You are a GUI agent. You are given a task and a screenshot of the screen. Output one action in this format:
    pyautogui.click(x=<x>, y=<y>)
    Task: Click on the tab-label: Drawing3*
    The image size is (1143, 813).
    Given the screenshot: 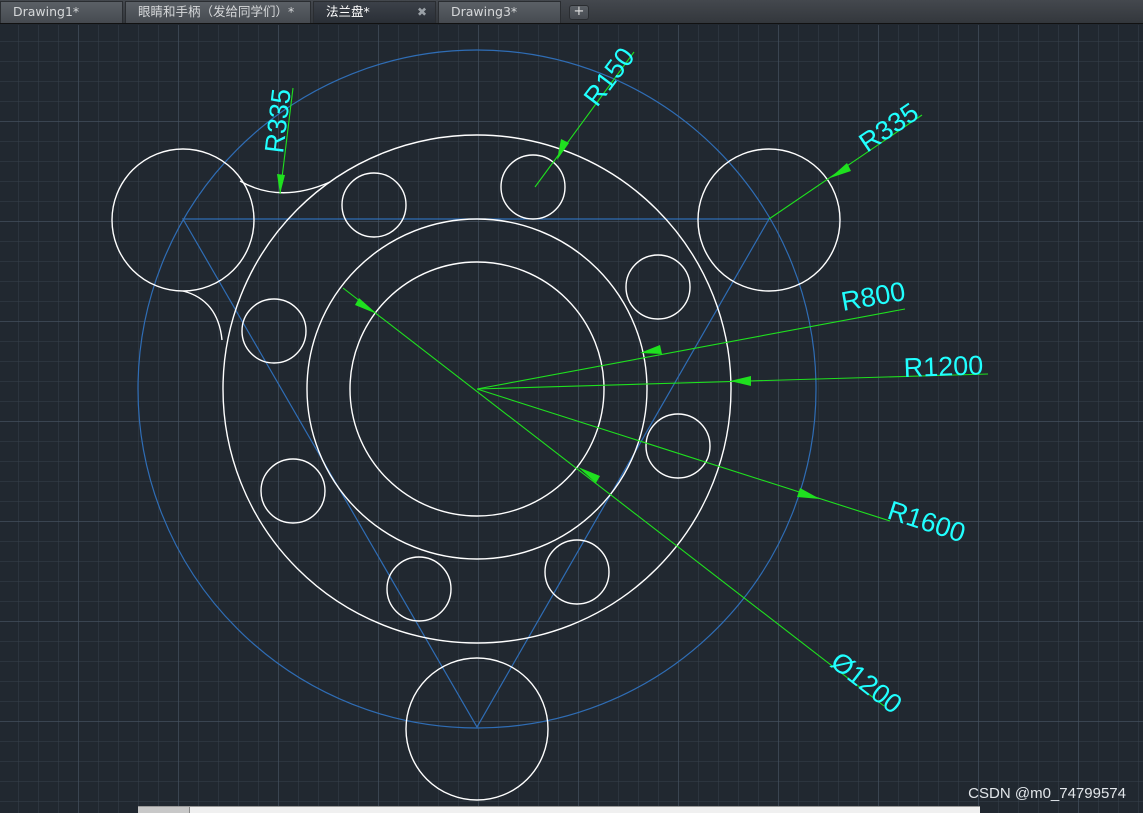 What is the action you would take?
    pyautogui.click(x=484, y=11)
    